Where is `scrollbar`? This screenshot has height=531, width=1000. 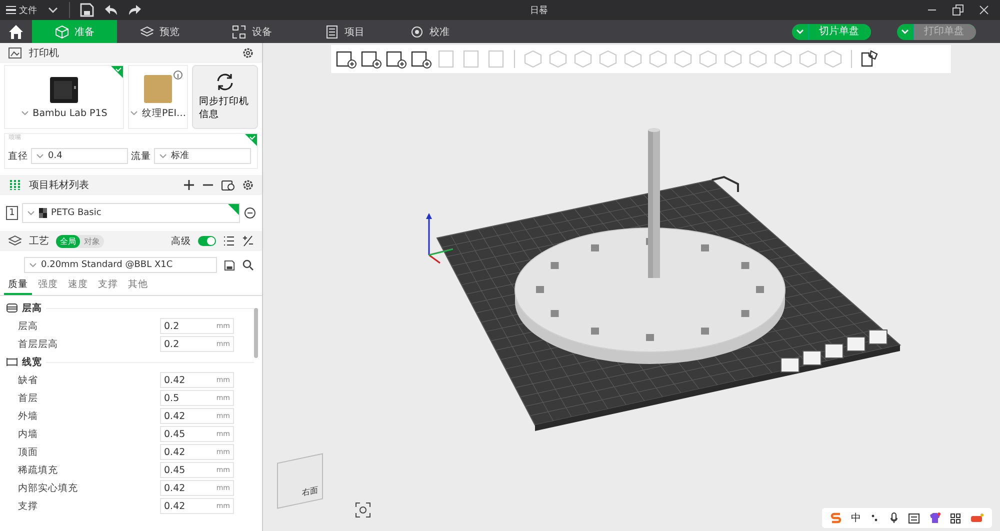 scrollbar is located at coordinates (256, 333).